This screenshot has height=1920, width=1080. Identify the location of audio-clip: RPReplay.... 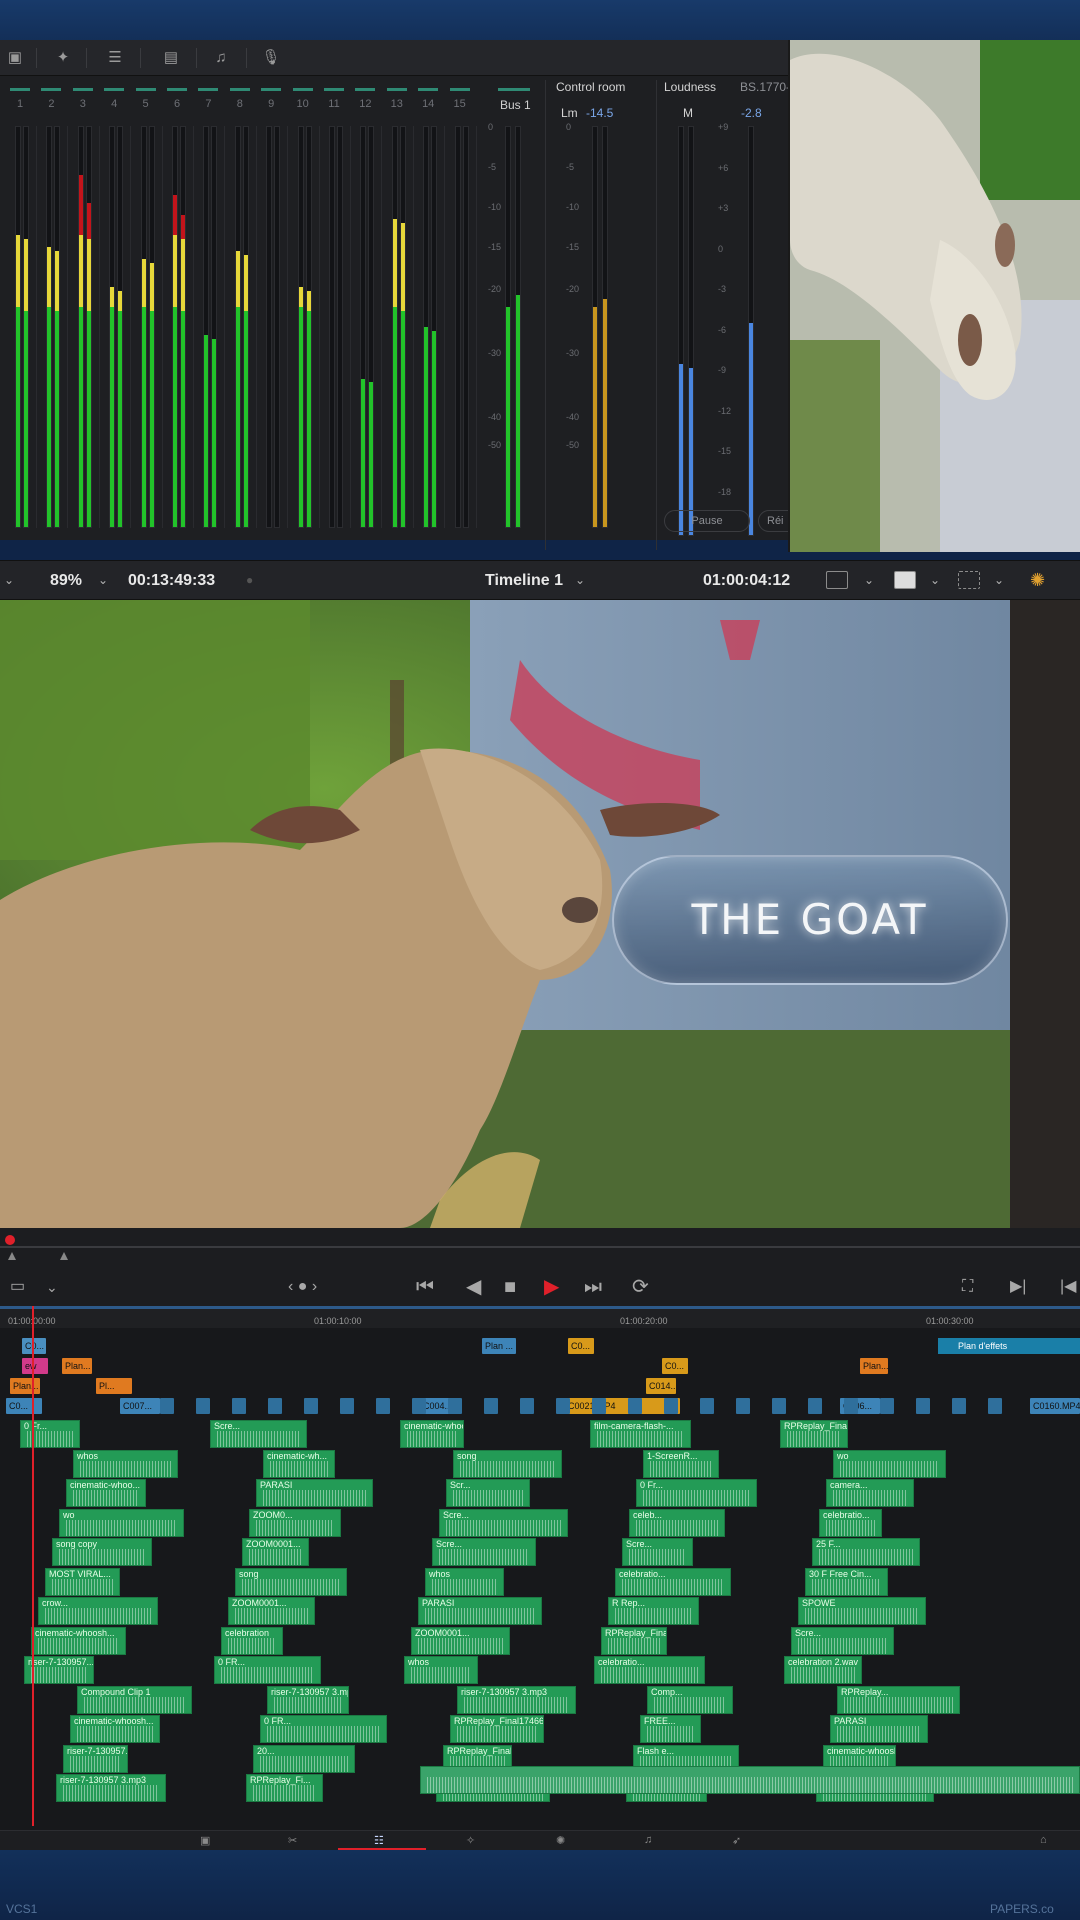
(898, 1699).